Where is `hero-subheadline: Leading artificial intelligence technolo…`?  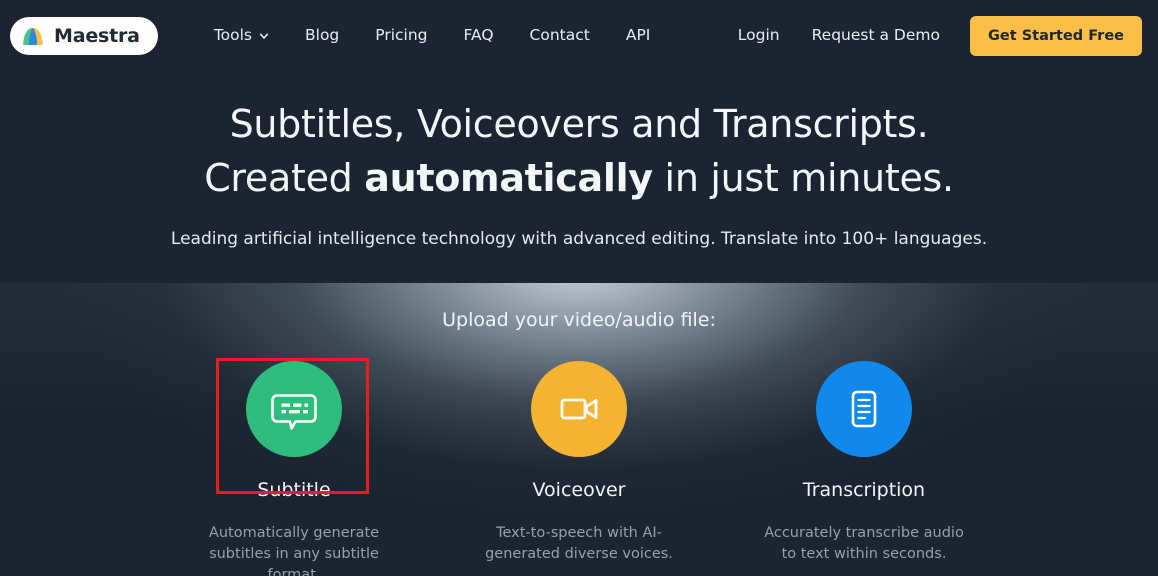 hero-subheadline: Leading artificial intelligence technolo… is located at coordinates (579, 238).